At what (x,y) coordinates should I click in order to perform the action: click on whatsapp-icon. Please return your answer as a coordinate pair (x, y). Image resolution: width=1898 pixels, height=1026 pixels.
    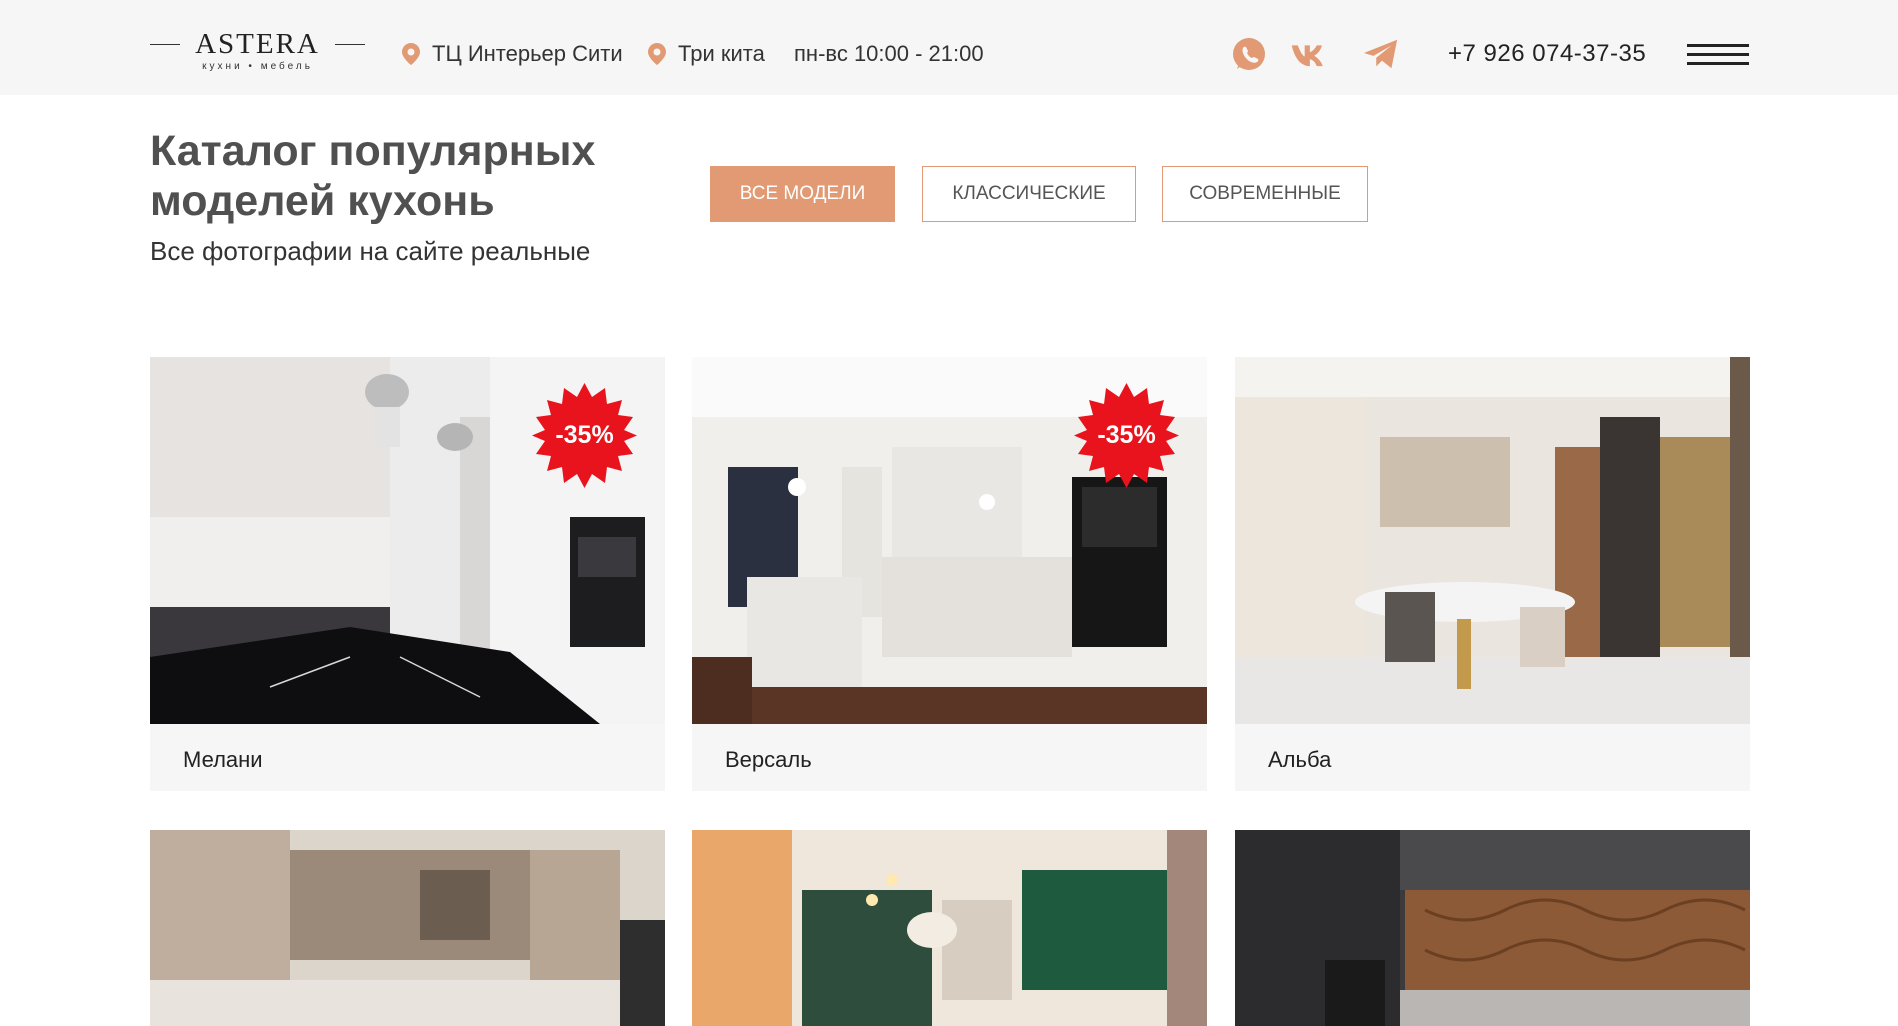
    Looking at the image, I should click on (1249, 54).